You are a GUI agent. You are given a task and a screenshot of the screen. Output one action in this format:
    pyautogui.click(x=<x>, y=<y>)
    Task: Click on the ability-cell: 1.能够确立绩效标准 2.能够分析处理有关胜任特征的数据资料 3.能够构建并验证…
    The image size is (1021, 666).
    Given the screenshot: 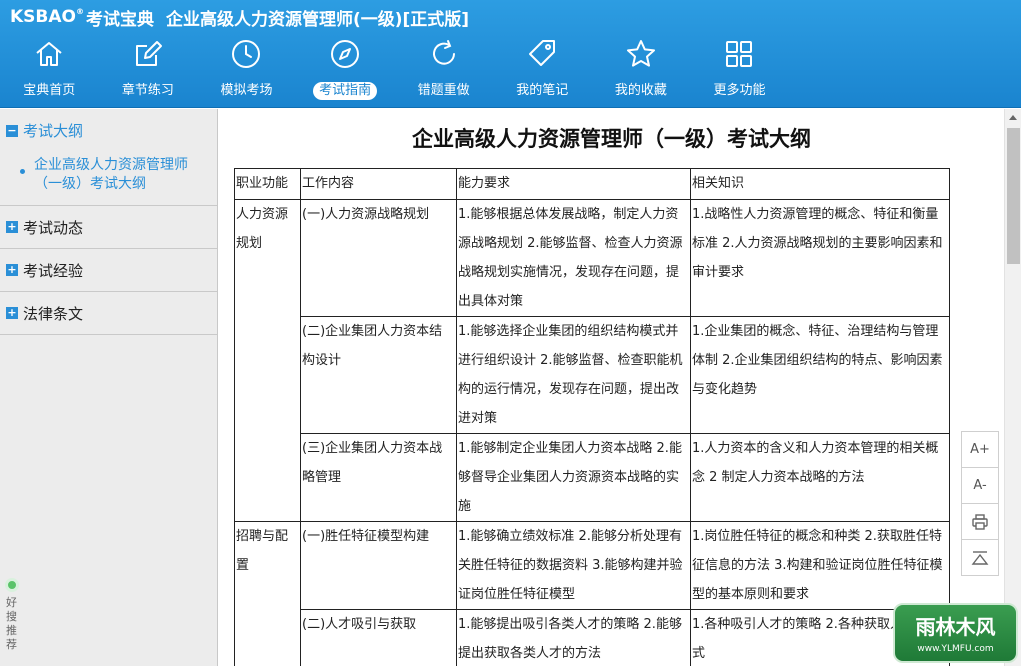 What is the action you would take?
    pyautogui.click(x=573, y=565)
    